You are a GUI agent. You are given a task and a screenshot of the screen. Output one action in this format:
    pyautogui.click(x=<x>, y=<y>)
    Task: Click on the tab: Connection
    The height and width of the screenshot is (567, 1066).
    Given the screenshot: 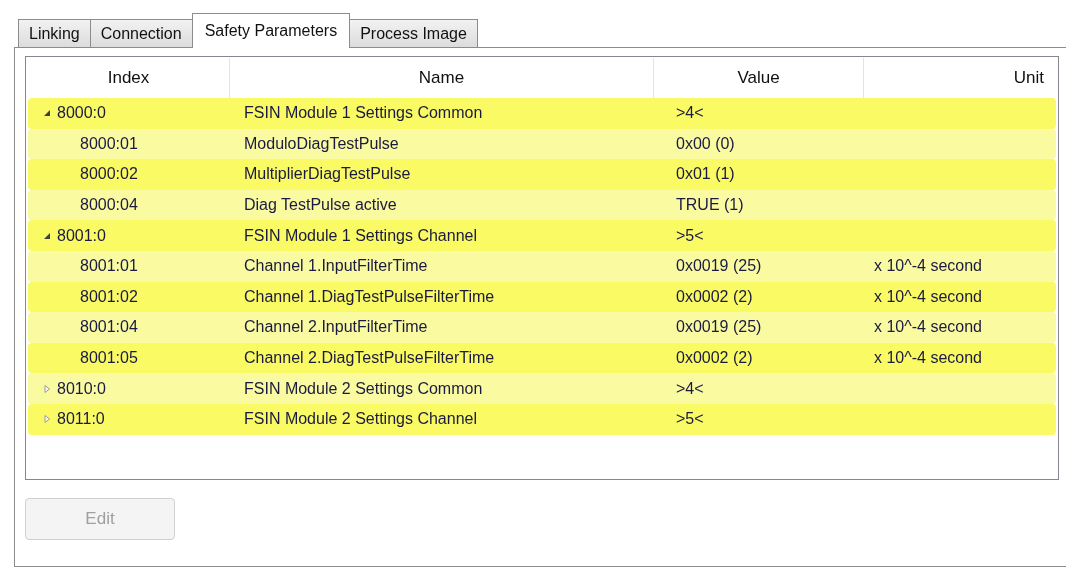 What is the action you would take?
    pyautogui.click(x=141, y=33)
    